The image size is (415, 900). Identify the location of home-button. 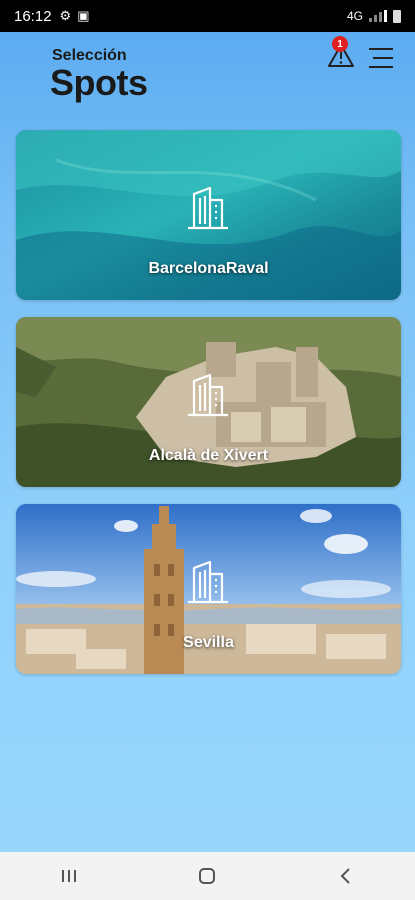
(207, 876).